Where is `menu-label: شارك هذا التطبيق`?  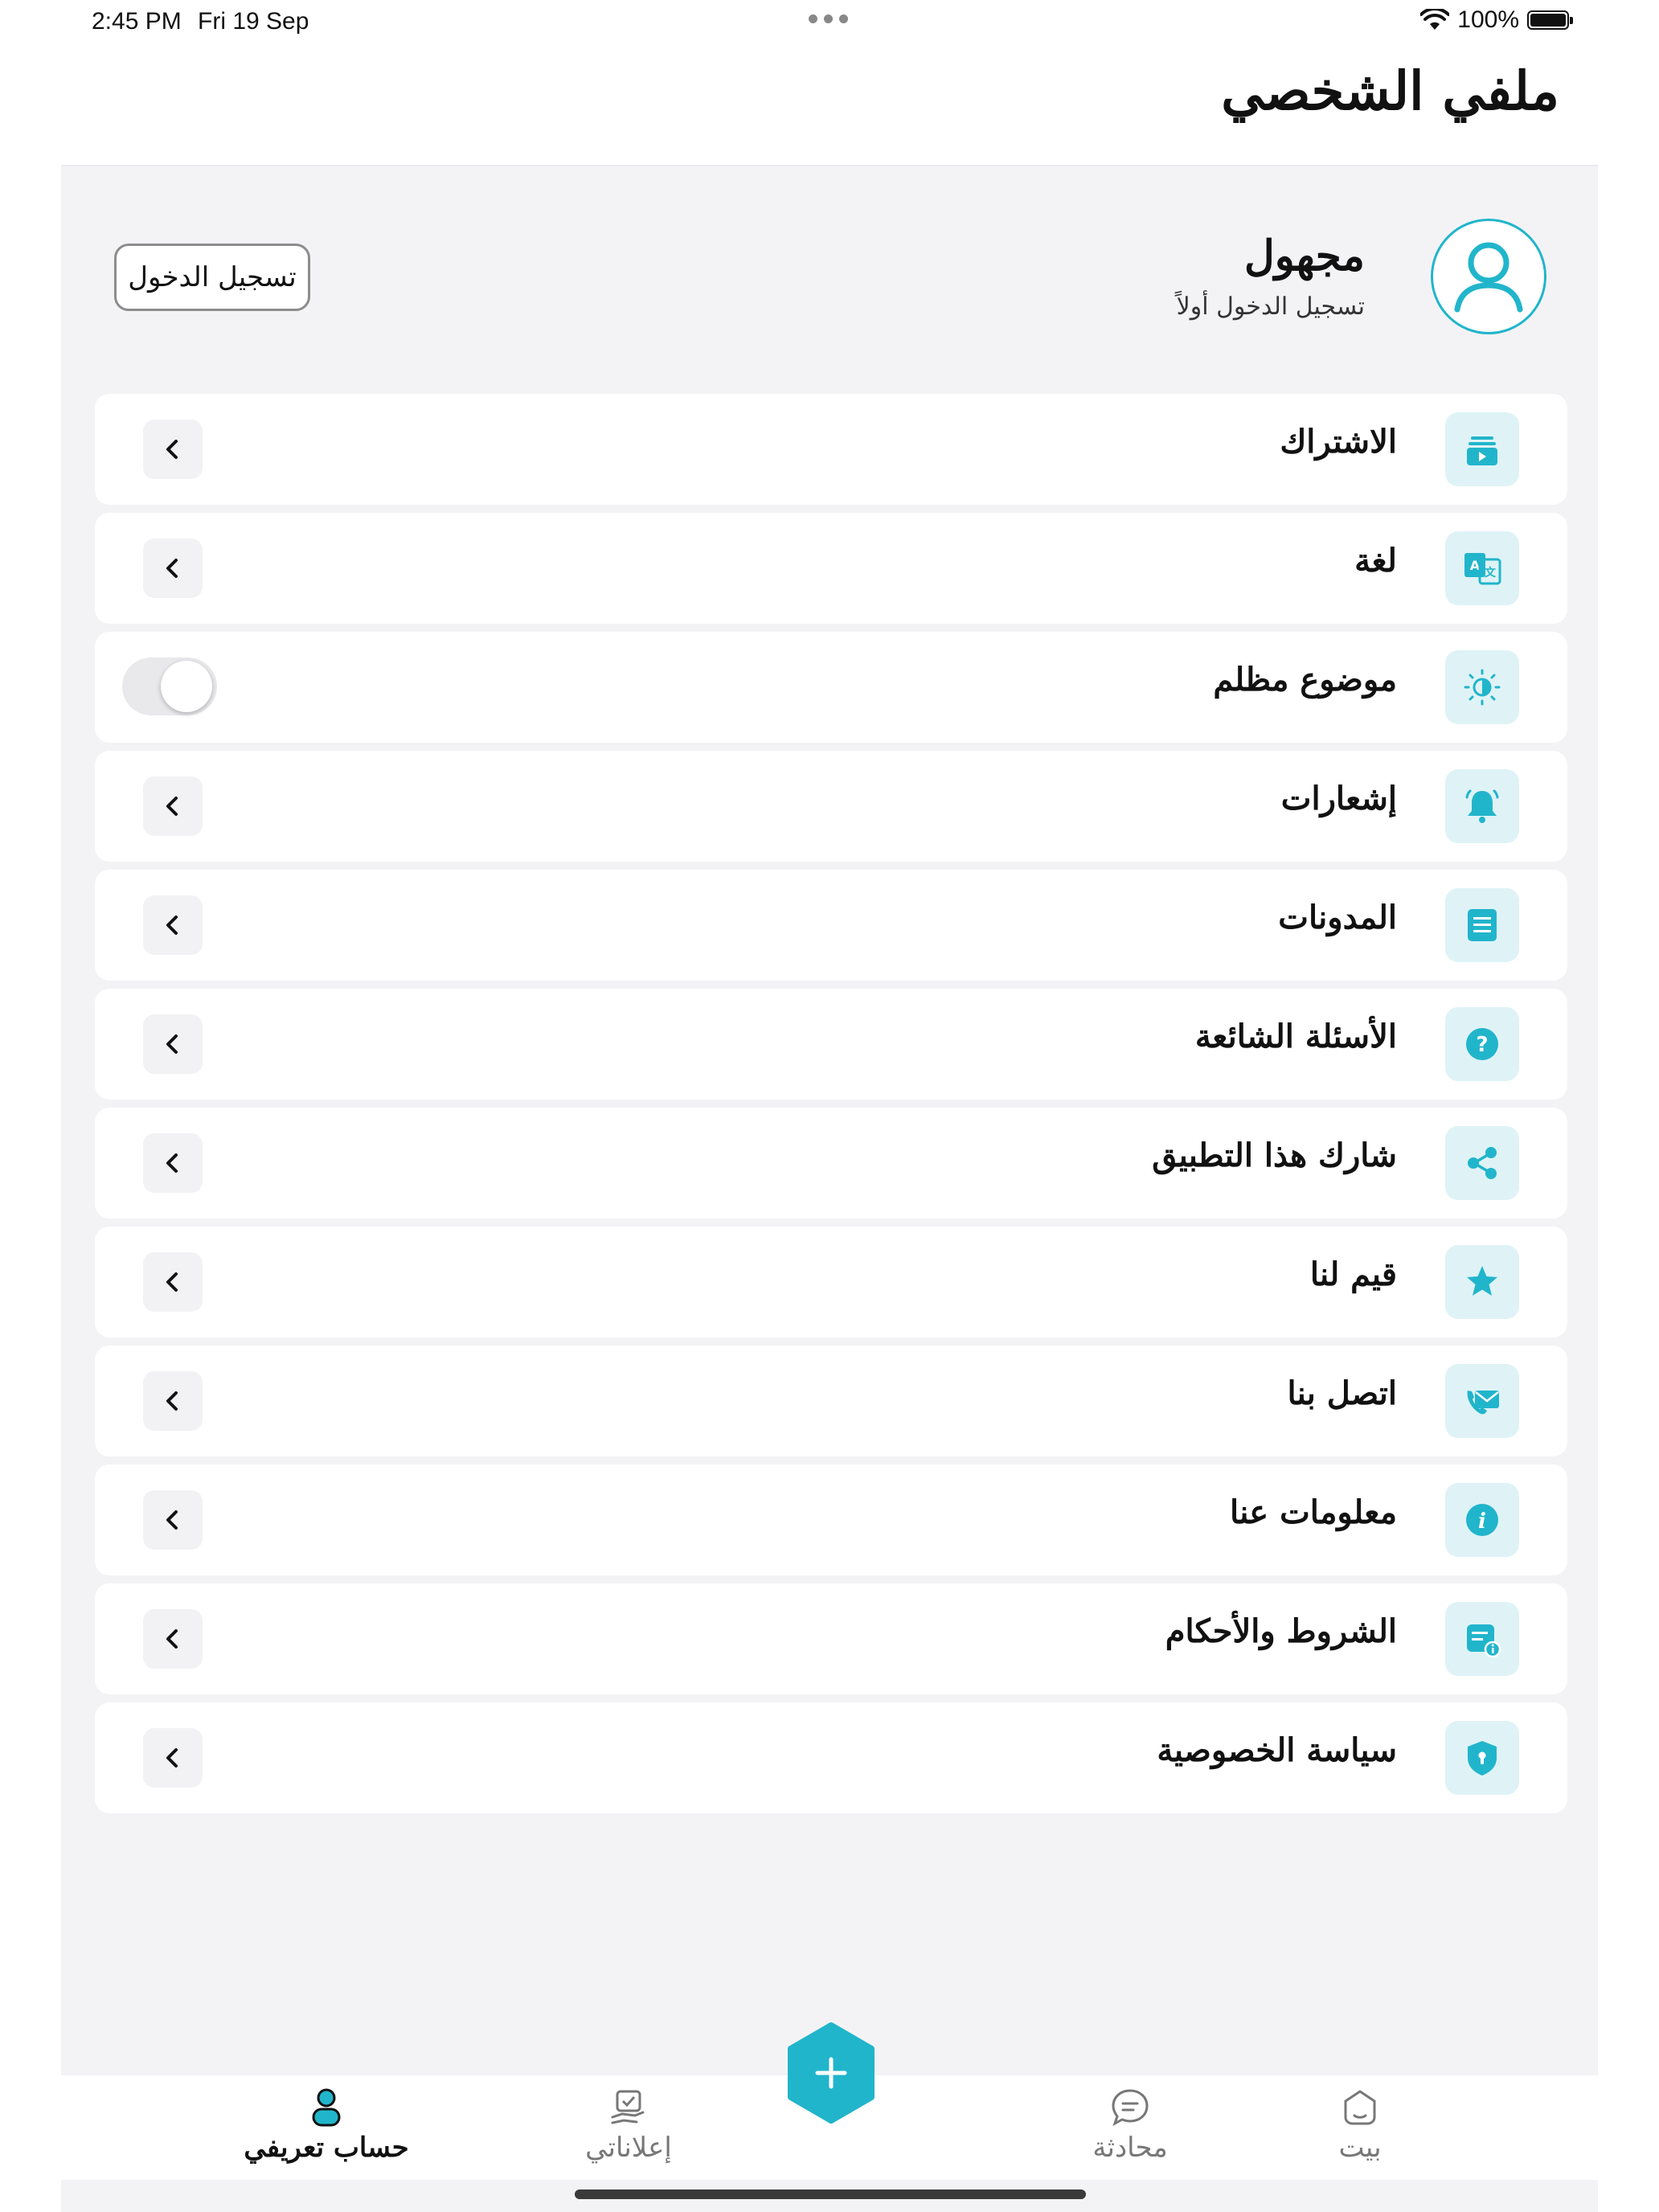 menu-label: شارك هذا التطبيق is located at coordinates (1274, 1155).